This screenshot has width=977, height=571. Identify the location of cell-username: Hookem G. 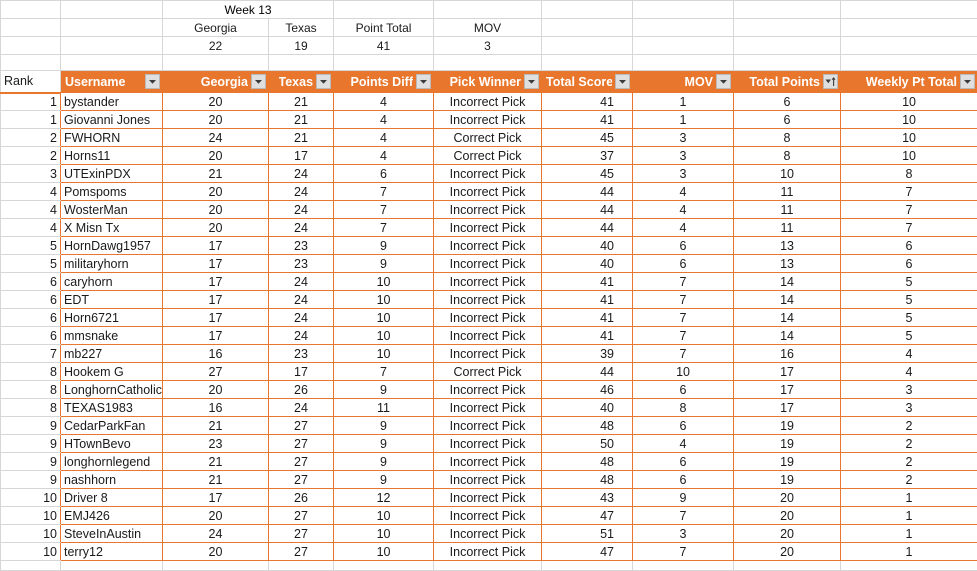
(112, 372).